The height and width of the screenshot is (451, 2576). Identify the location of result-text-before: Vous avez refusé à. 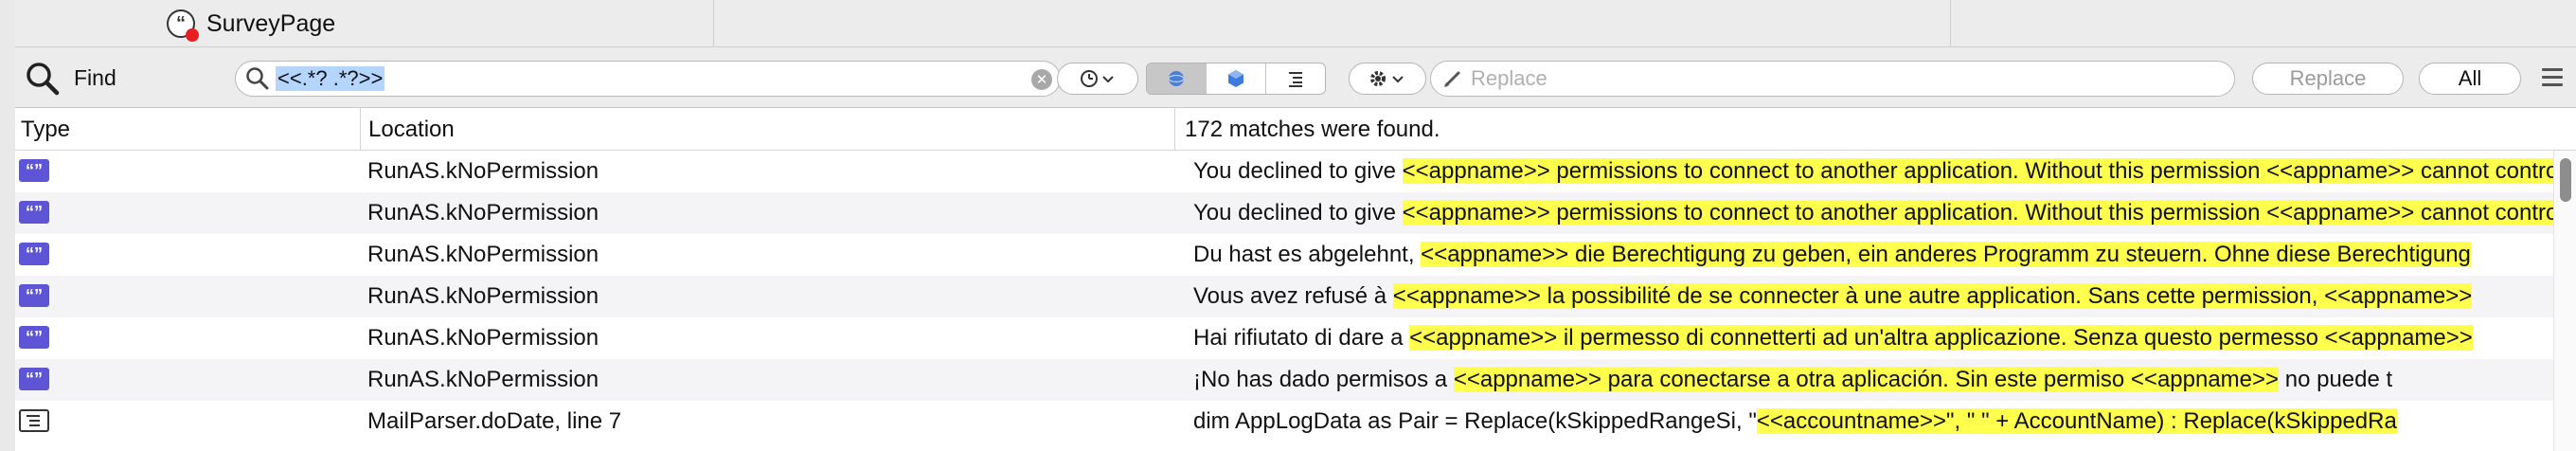
(1293, 296).